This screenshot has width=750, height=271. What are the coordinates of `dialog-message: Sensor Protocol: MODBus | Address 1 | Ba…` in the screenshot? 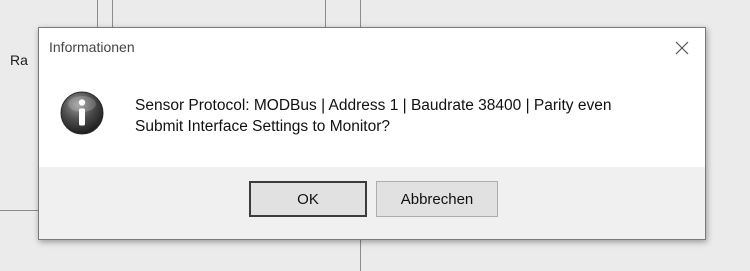 It's located at (373, 116).